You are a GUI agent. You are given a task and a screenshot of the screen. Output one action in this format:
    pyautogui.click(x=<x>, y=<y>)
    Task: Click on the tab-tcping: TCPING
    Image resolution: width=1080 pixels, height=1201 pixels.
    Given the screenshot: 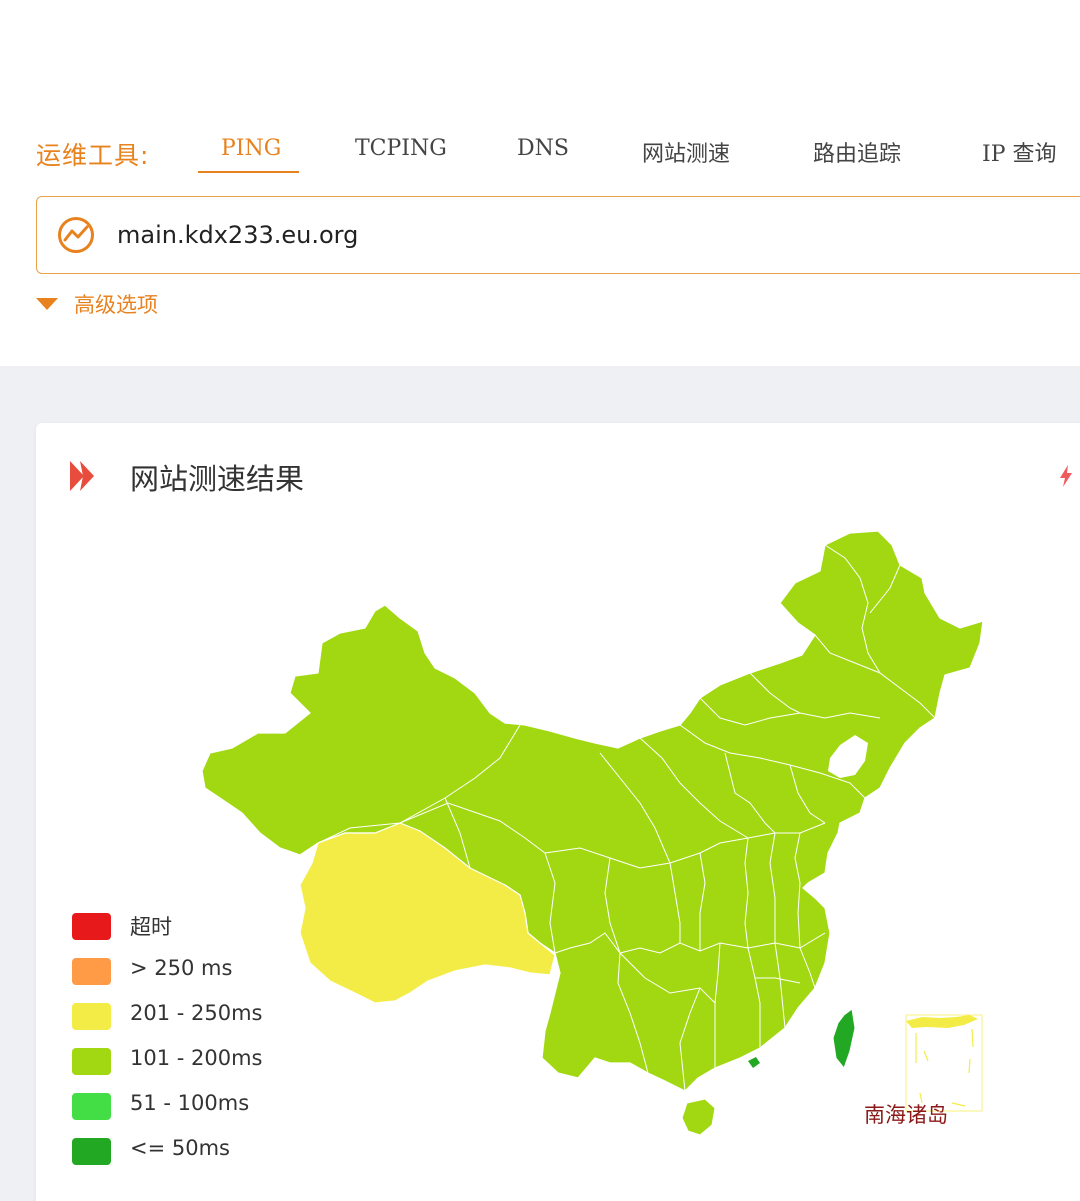 What is the action you would take?
    pyautogui.click(x=401, y=148)
    